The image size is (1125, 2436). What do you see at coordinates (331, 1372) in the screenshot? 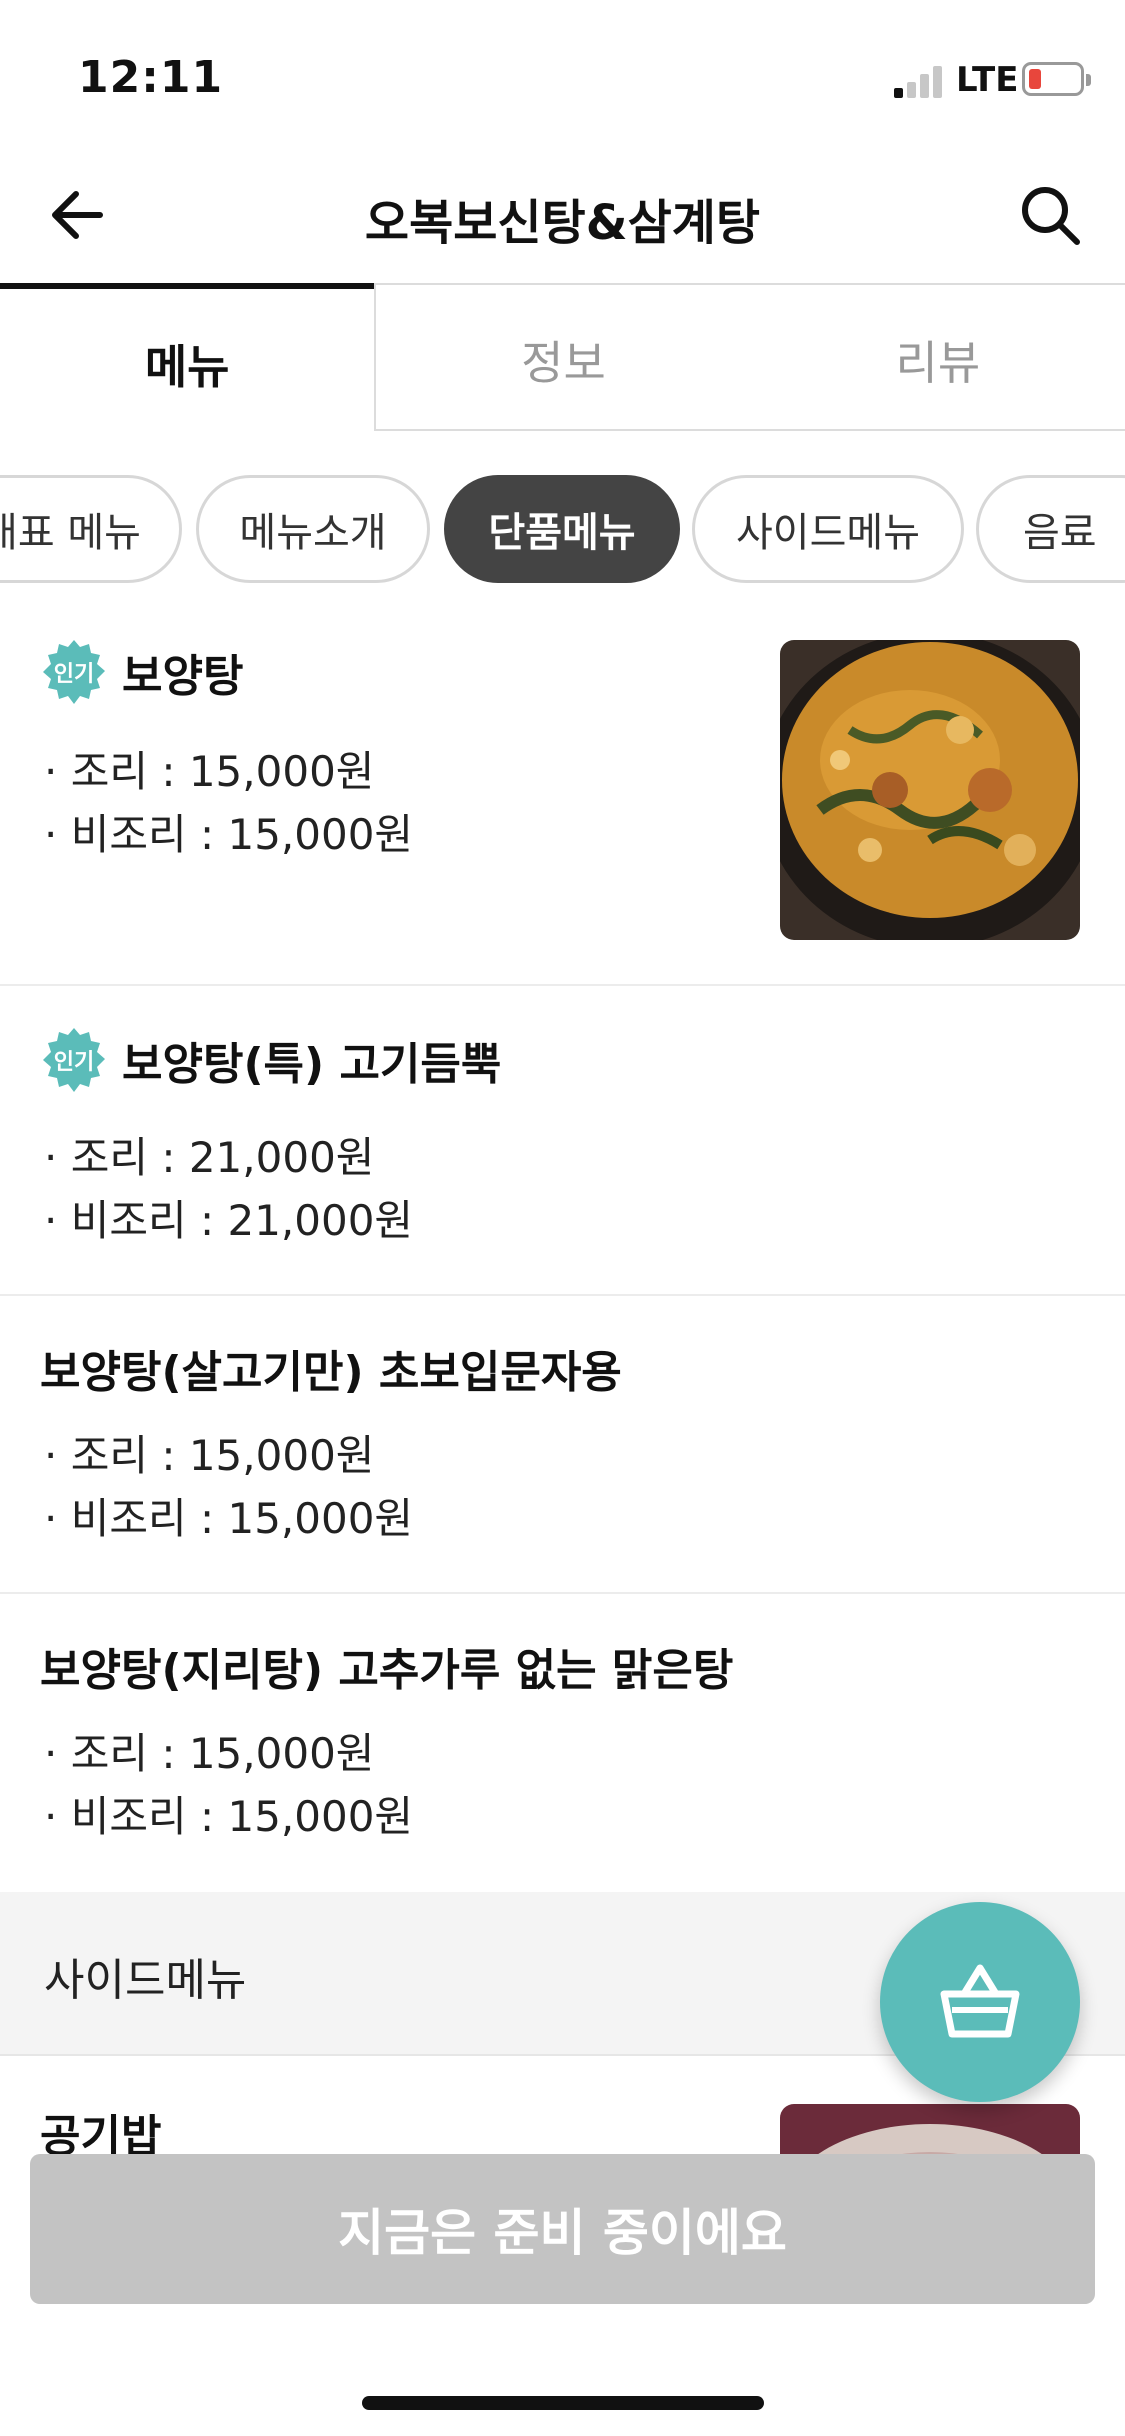
I see `item-name: 보양탕(살고기만) 초보입문자용` at bounding box center [331, 1372].